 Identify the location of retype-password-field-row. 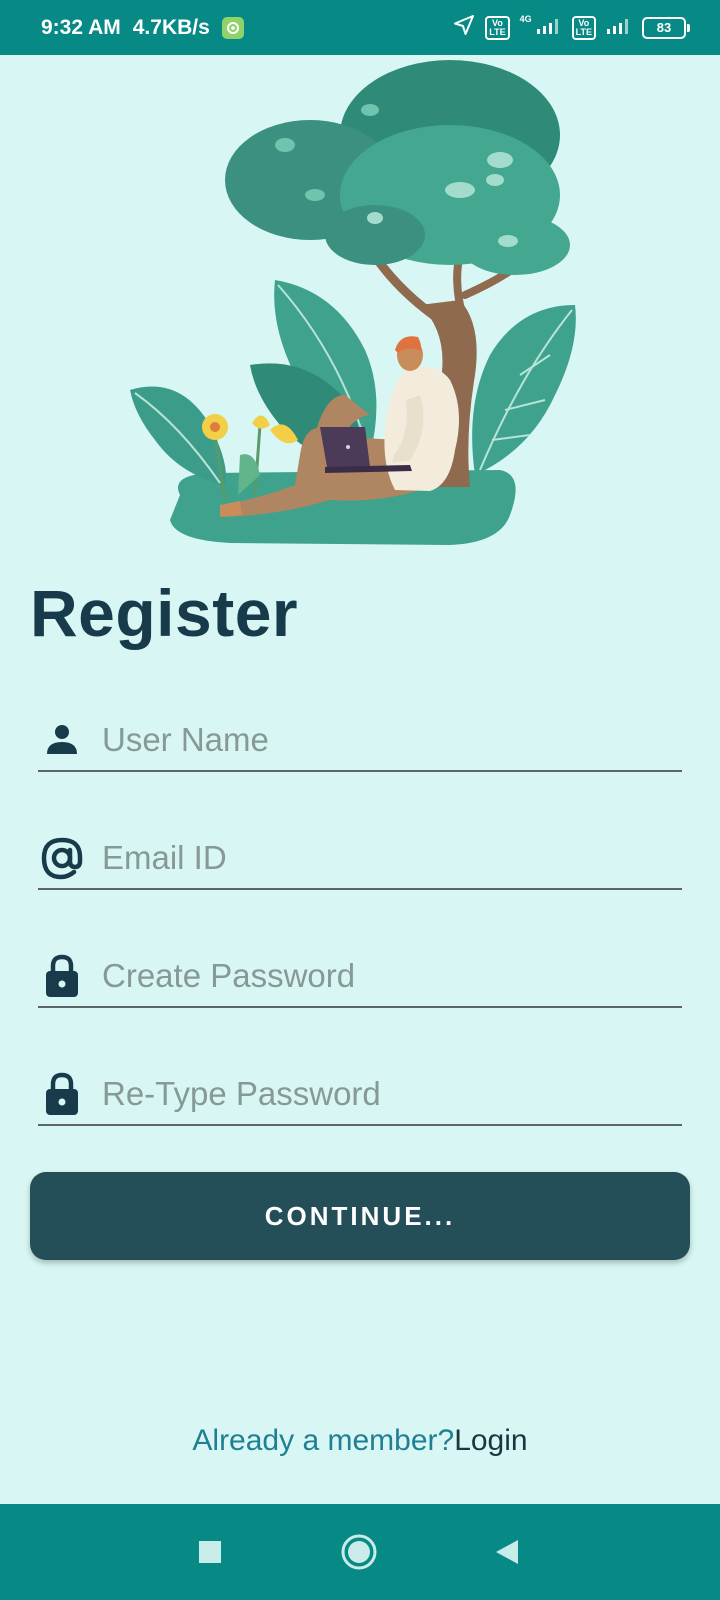
(360, 1095).